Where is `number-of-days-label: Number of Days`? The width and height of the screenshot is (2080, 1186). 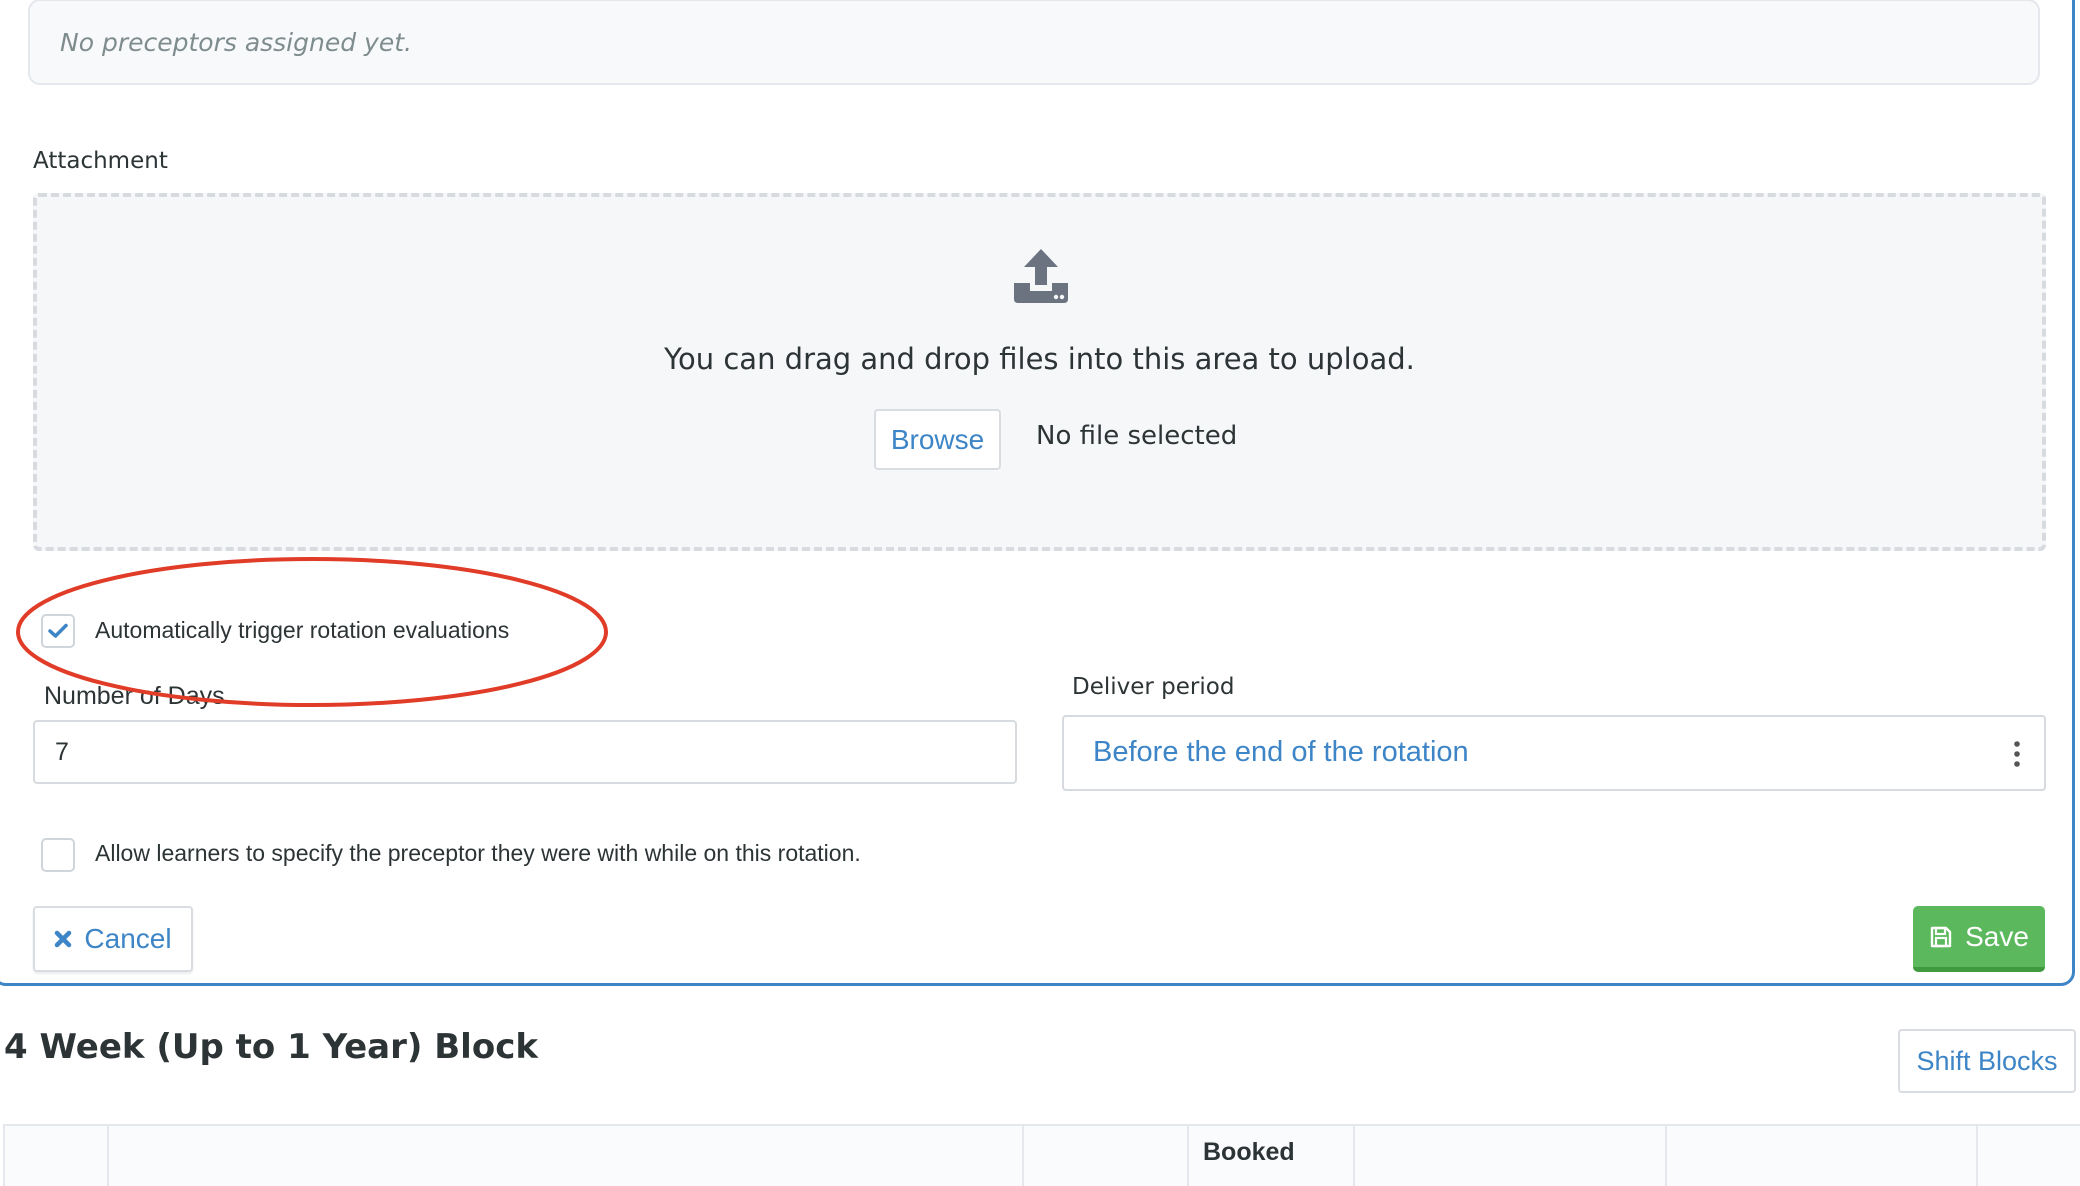
number-of-days-label: Number of Days is located at coordinates (134, 696).